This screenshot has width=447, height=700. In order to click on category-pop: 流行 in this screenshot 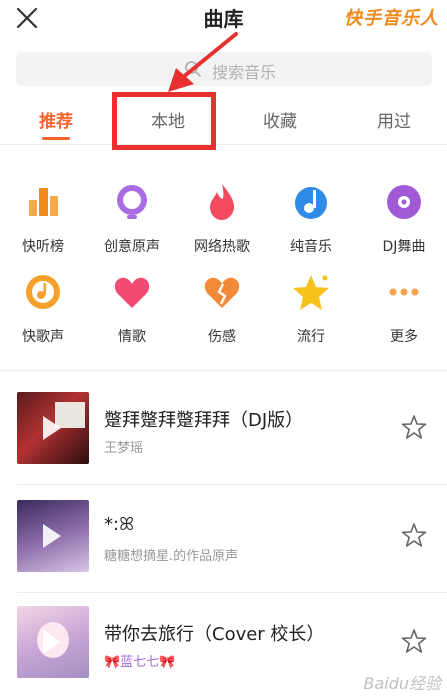, I will do `click(311, 308)`.